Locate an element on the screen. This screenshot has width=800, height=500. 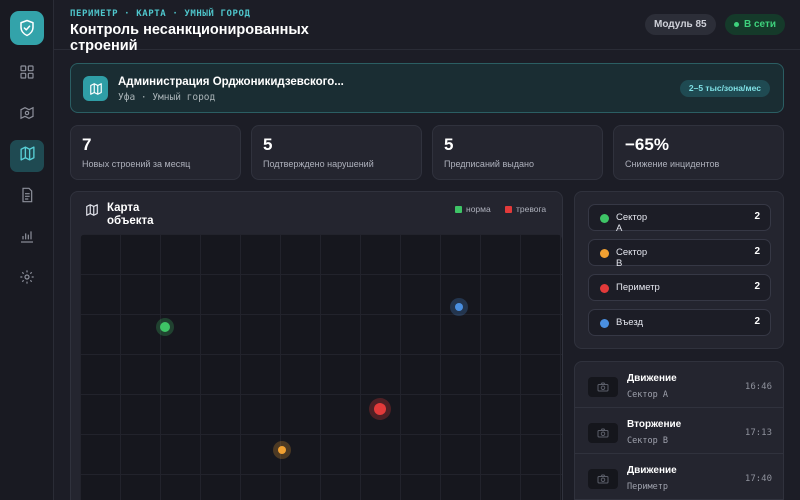
stat-value: −65% is located at coordinates (647, 144).